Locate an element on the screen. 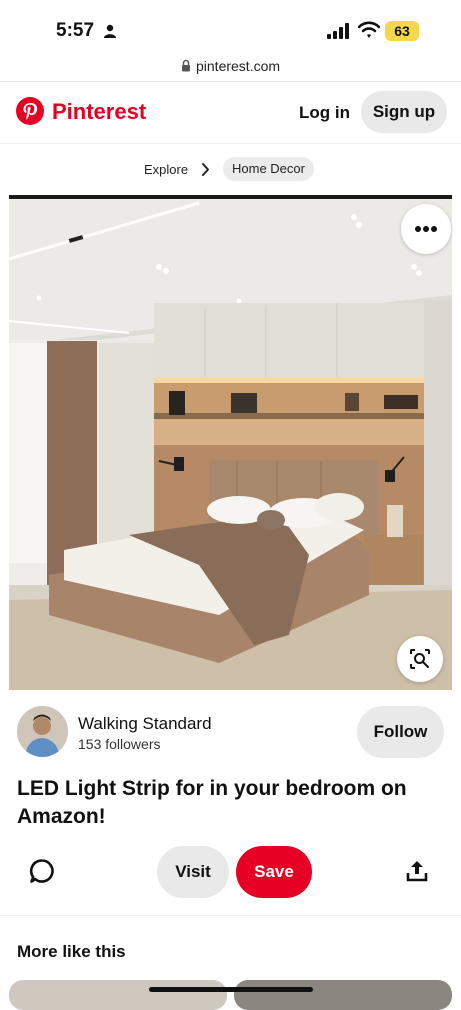  follow-button: Follow is located at coordinates (400, 732).